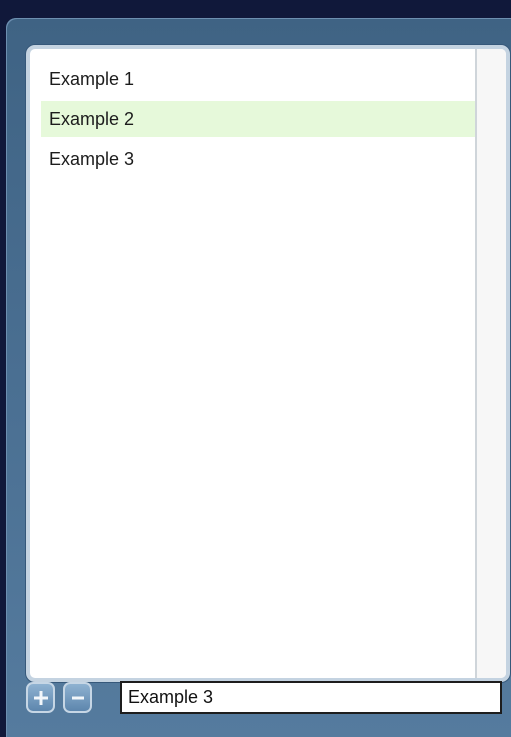 This screenshot has height=737, width=511. I want to click on vertical-scrollbar, so click(490, 363).